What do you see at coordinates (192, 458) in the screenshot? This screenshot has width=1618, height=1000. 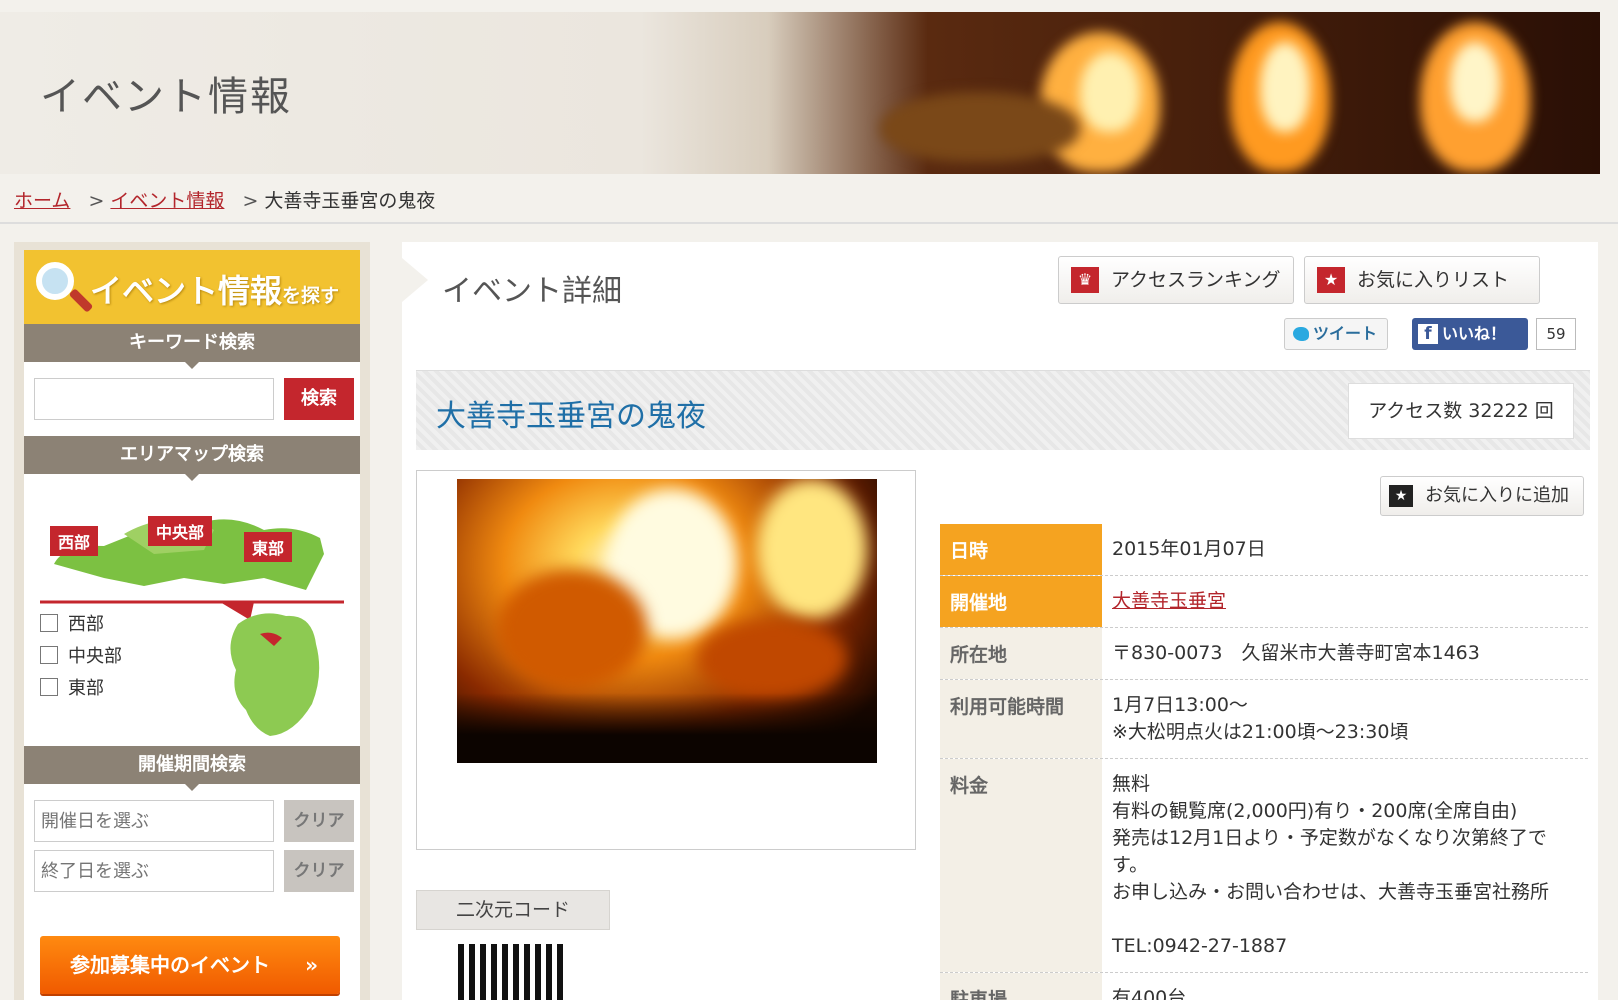 I see `area-map-header: エリアマップ検索` at bounding box center [192, 458].